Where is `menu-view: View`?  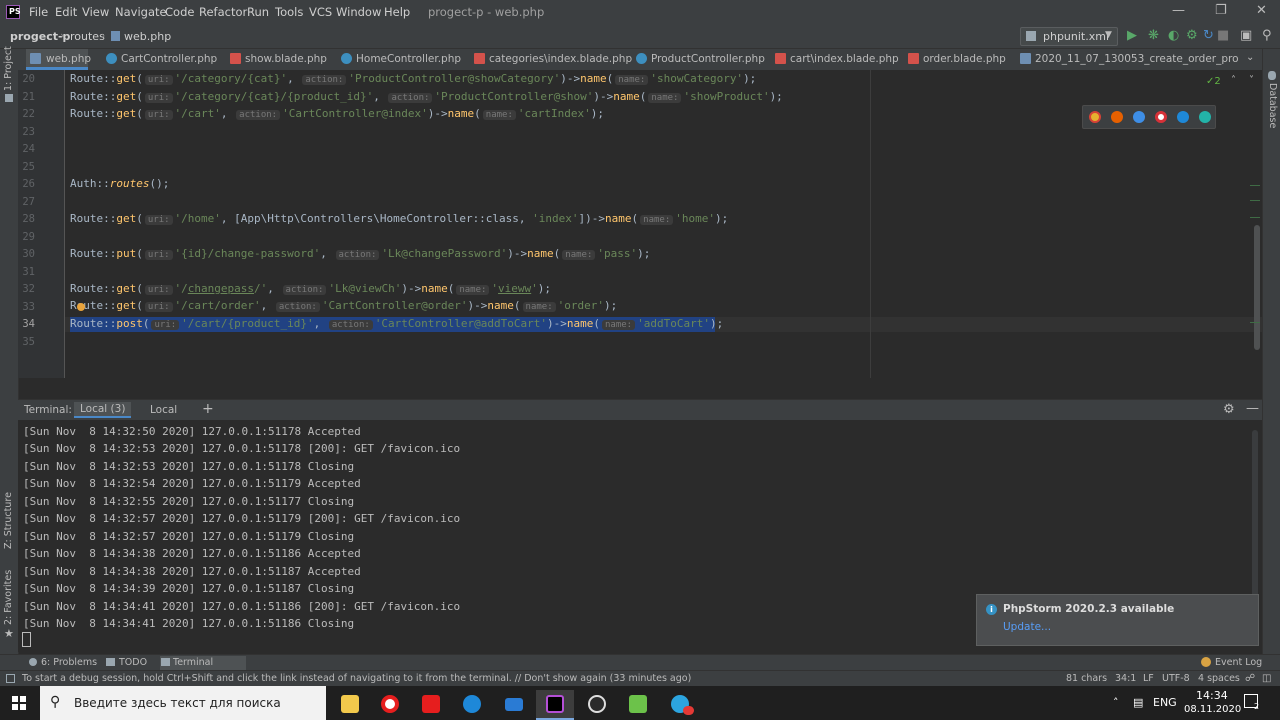
menu-view: View is located at coordinates (95, 12).